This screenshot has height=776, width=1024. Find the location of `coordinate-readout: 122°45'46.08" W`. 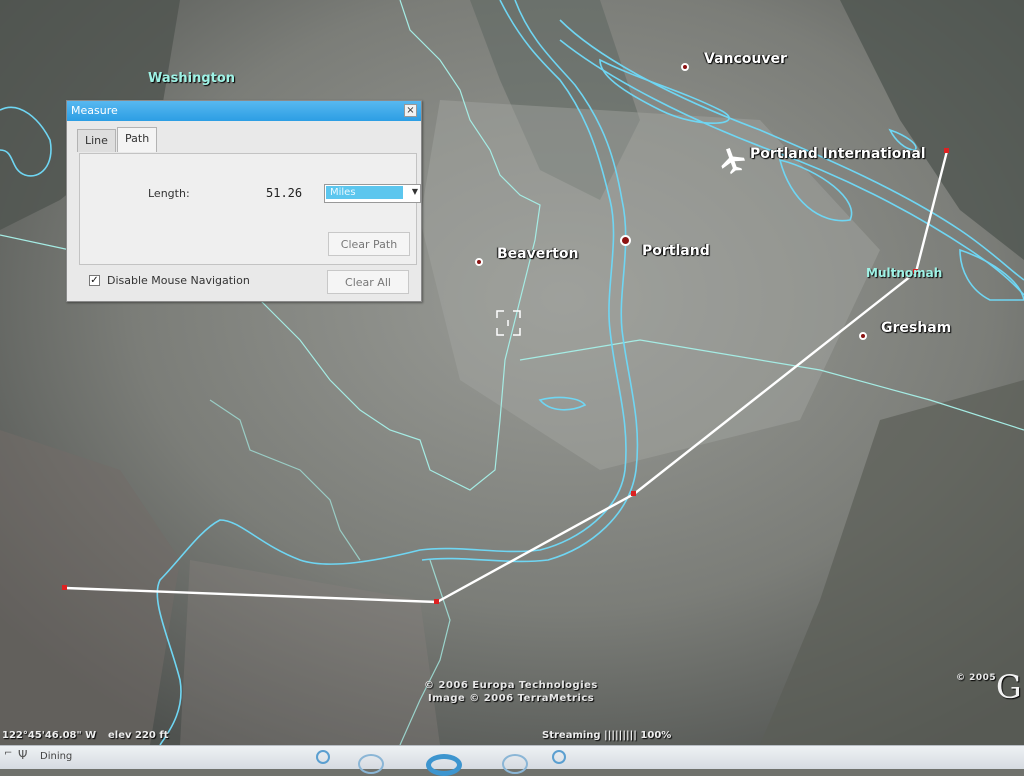

coordinate-readout: 122°45'46.08" W is located at coordinates (49, 735).